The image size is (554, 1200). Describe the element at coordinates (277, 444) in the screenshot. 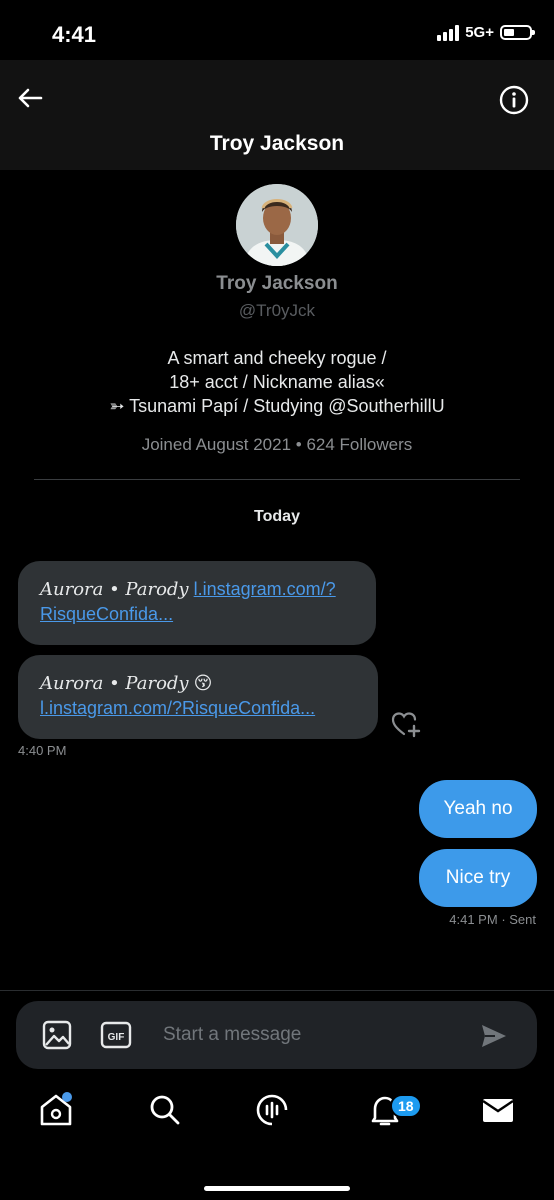

I see `joined-followers: Joined August 2021 • 624 Followers` at that location.